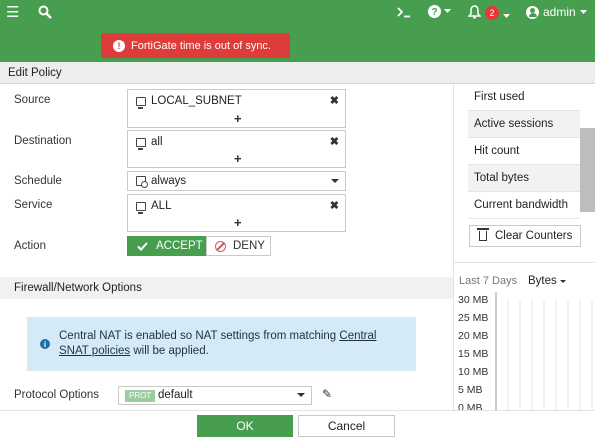 Image resolution: width=595 pixels, height=440 pixels. What do you see at coordinates (33, 205) in the screenshot?
I see `service-label: Service` at bounding box center [33, 205].